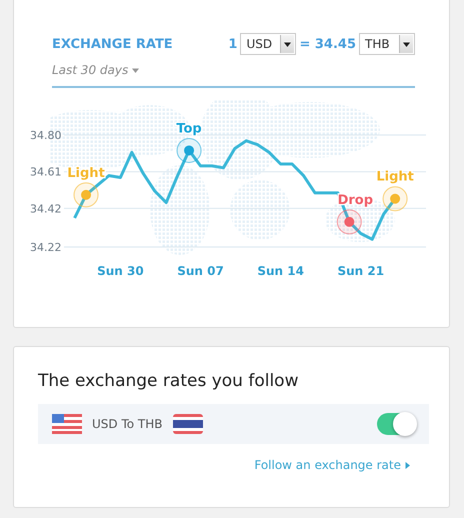 This screenshot has width=464, height=518. Describe the element at coordinates (396, 424) in the screenshot. I see `follow-toggle` at that location.